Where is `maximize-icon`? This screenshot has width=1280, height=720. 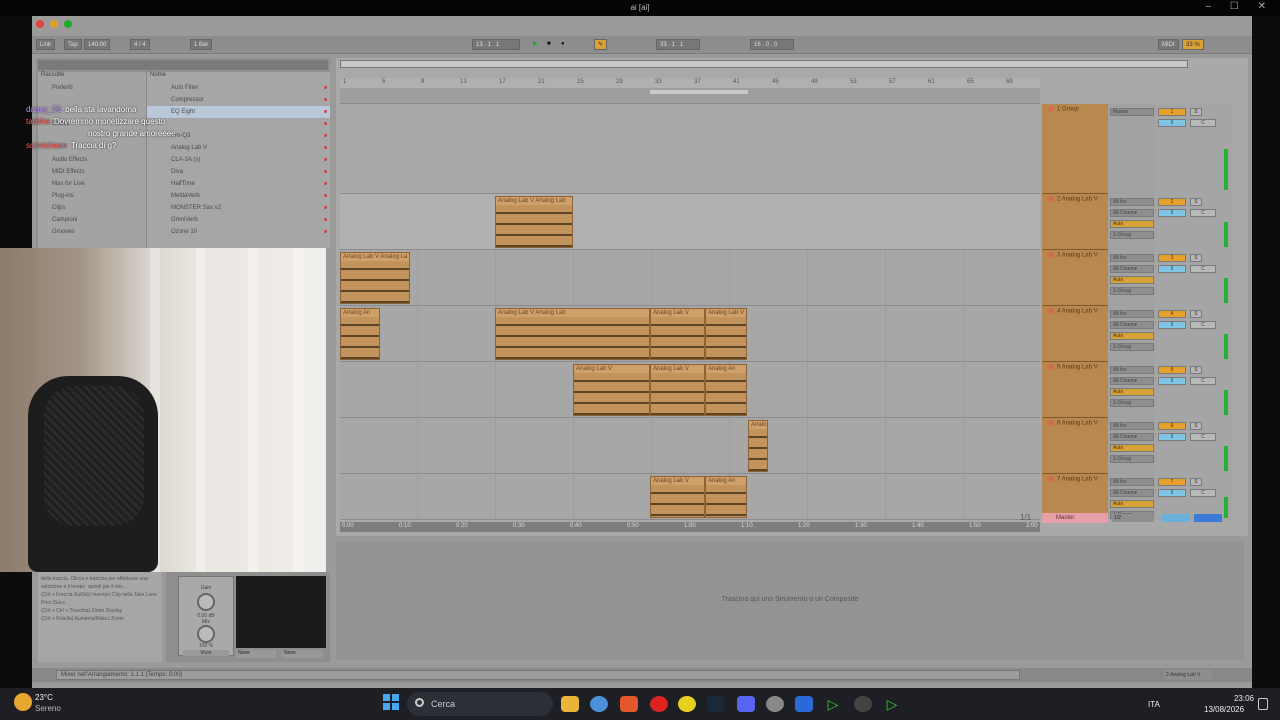 maximize-icon is located at coordinates (67, 24).